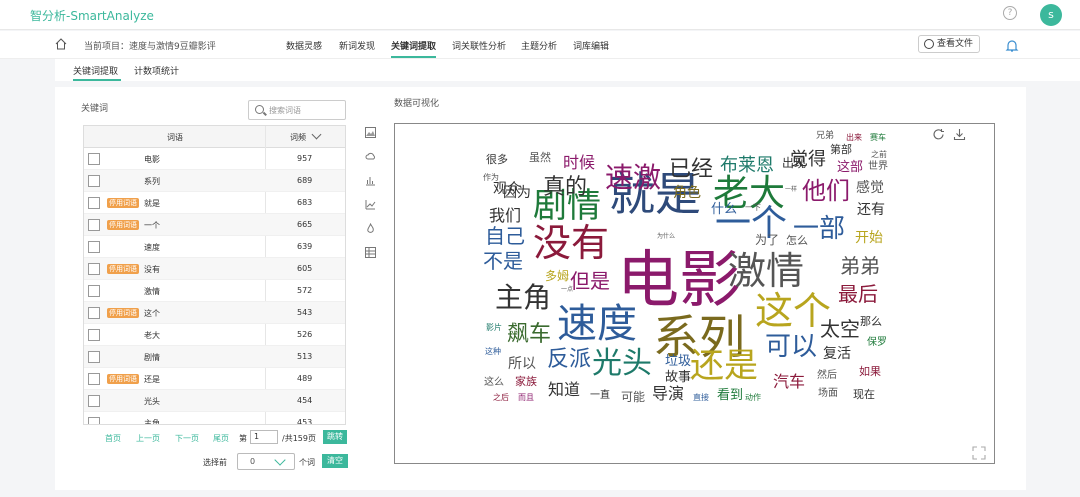 The image size is (1080, 497). I want to click on wordcloud-word: 动作, so click(753, 398).